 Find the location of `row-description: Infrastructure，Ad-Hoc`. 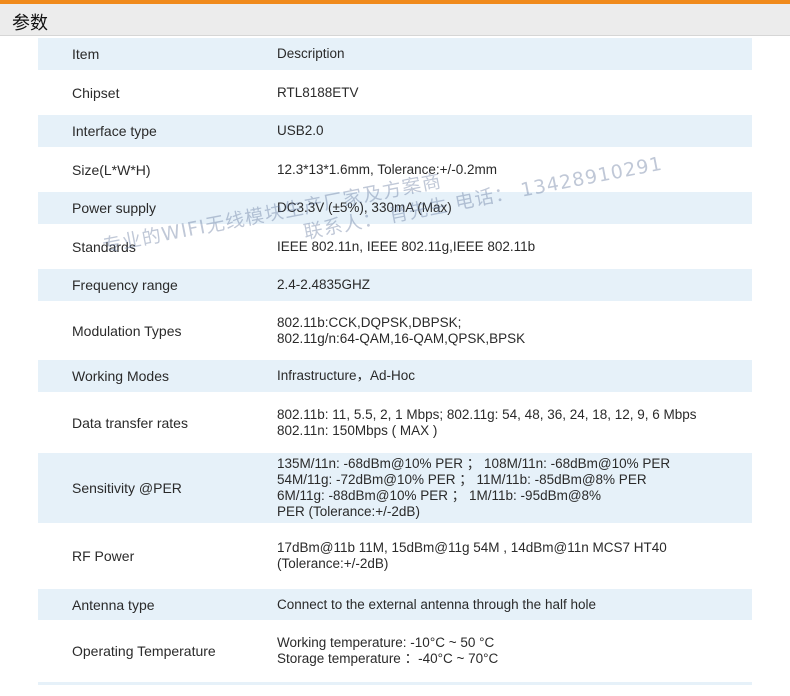

row-description: Infrastructure，Ad-Hoc is located at coordinates (346, 375).